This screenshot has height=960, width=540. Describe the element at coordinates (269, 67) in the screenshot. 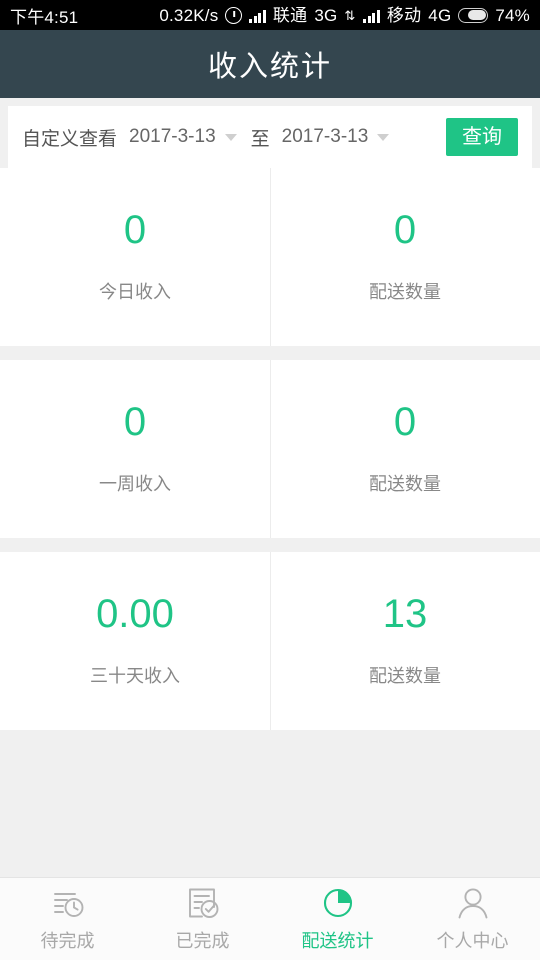

I see `page-title: 收入统计` at that location.